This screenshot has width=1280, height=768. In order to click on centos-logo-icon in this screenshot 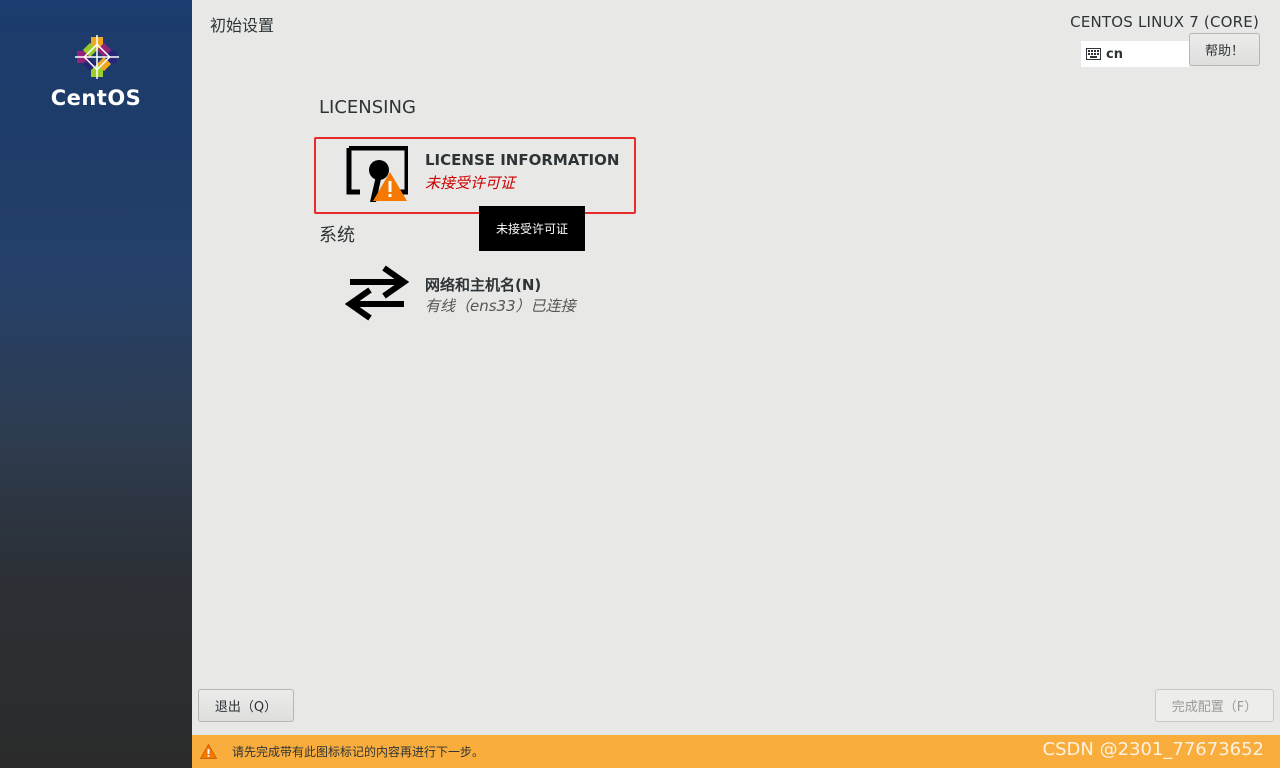, I will do `click(97, 57)`.